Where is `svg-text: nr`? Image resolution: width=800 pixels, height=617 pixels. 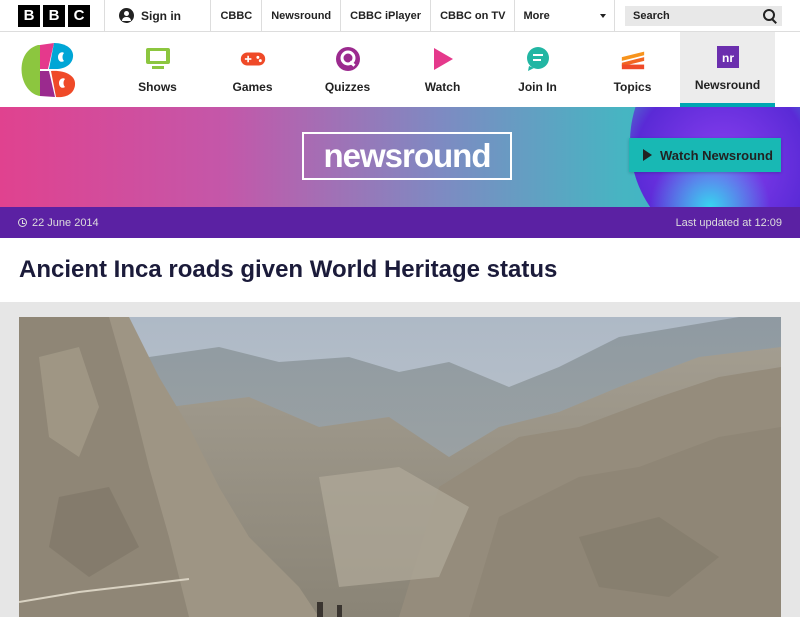 svg-text: nr is located at coordinates (728, 58).